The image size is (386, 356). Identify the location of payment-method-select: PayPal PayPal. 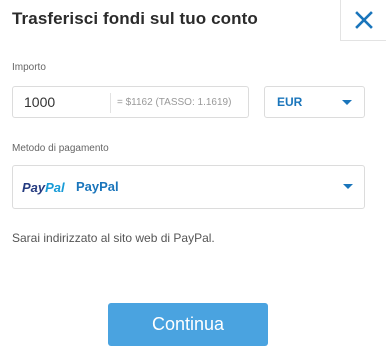
(188, 187).